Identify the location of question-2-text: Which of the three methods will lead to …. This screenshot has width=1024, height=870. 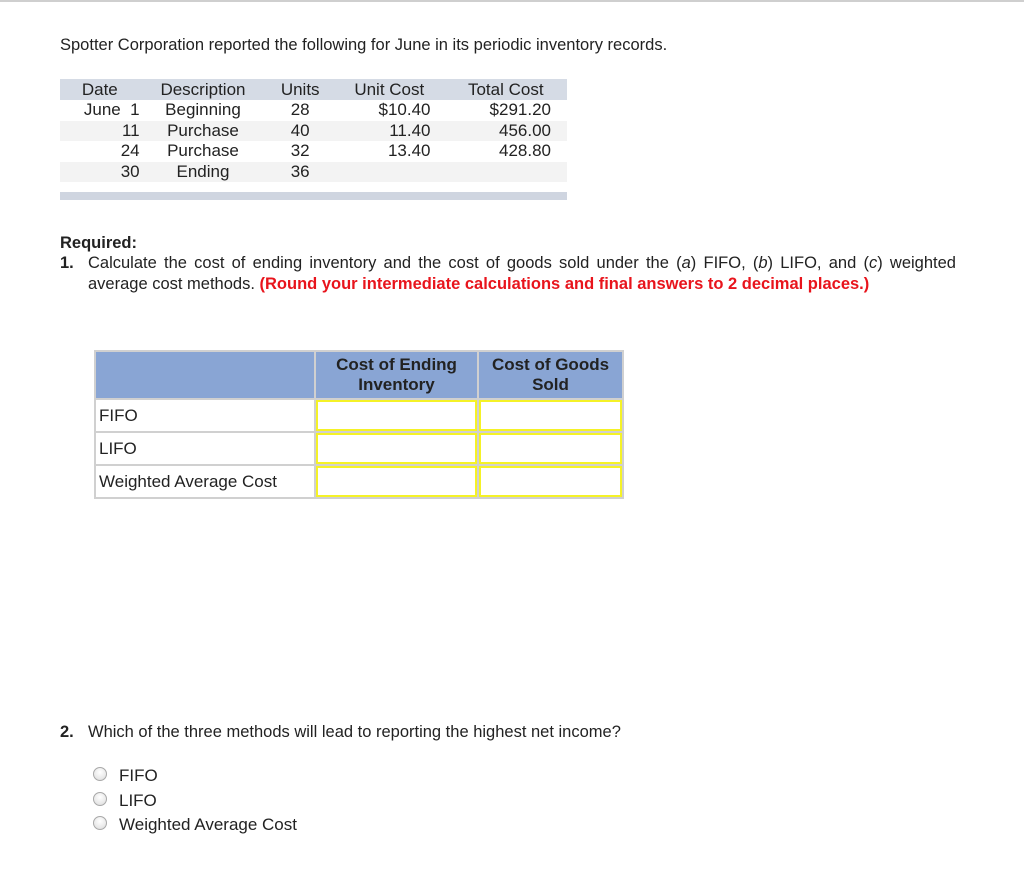
(354, 732).